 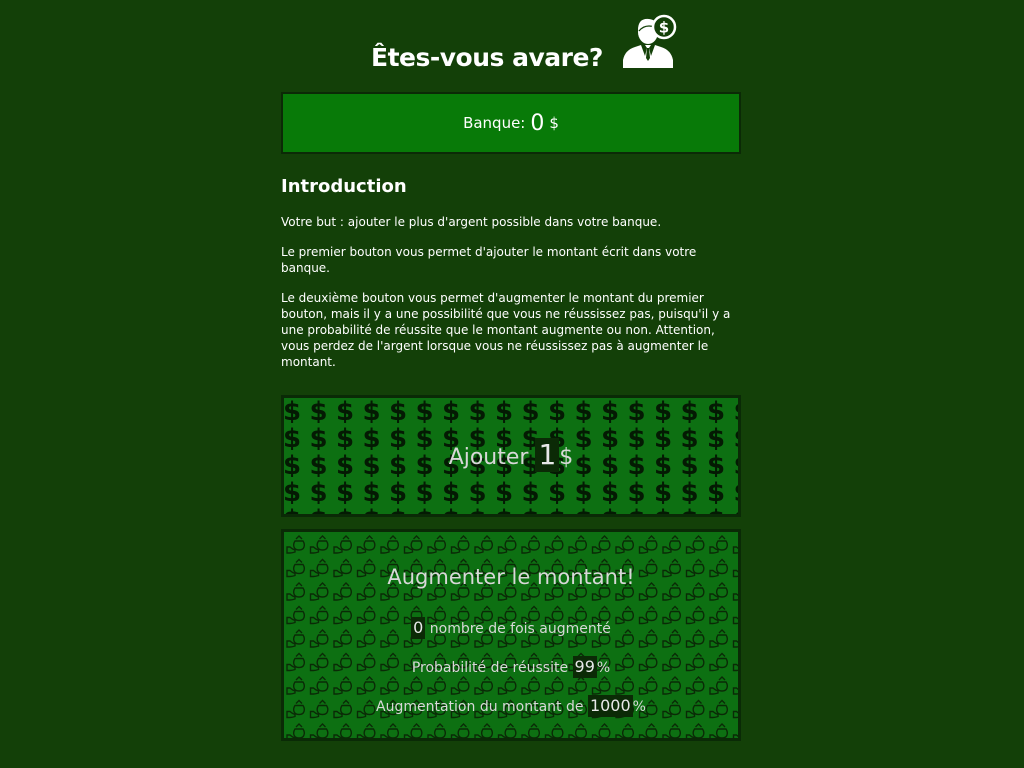 I want to click on times-increased-value: 0, so click(x=418, y=628).